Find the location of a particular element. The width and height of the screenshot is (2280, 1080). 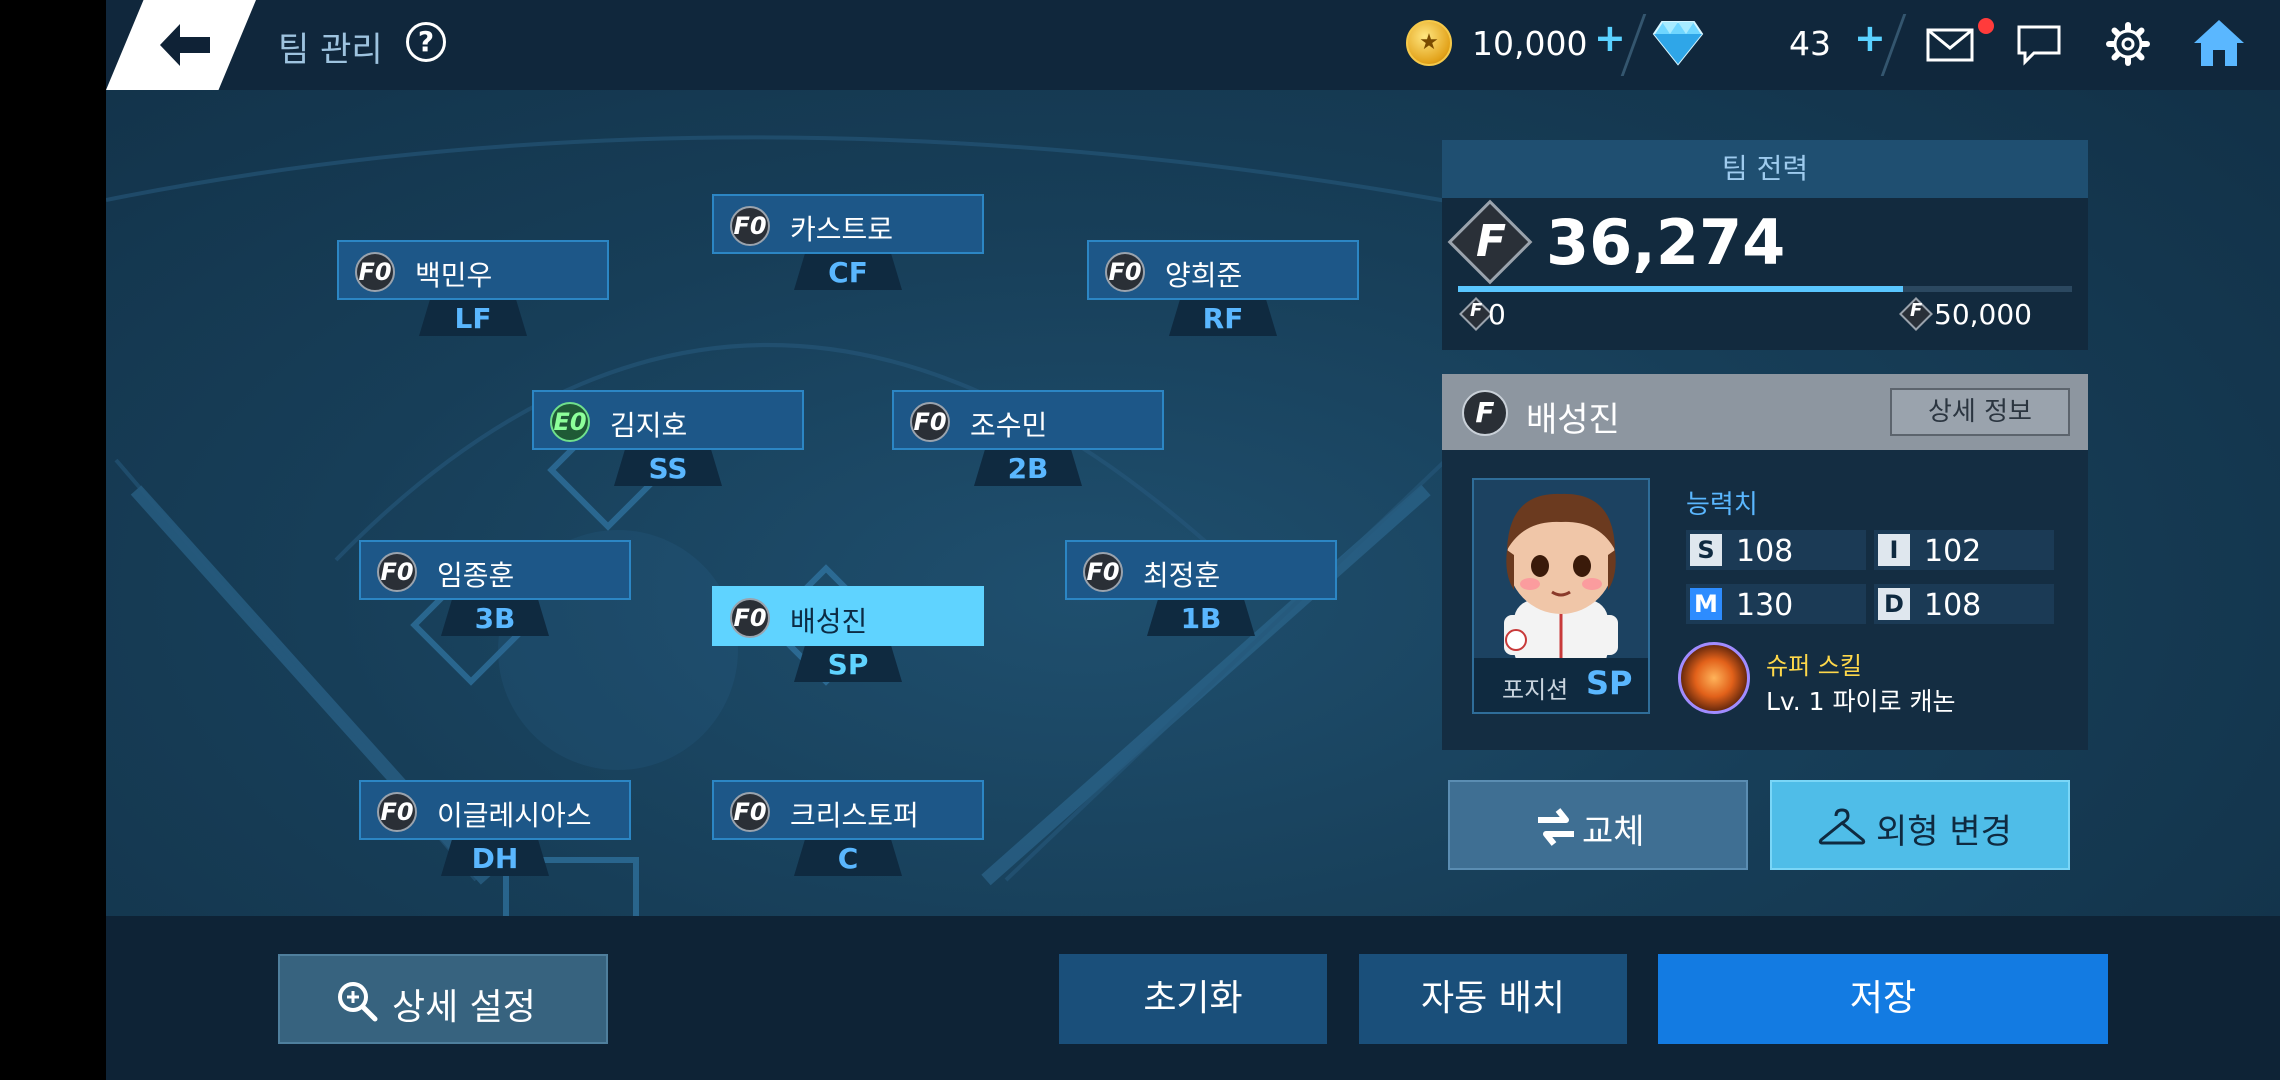

player-name: 이글레시아스 is located at coordinates (514, 815).